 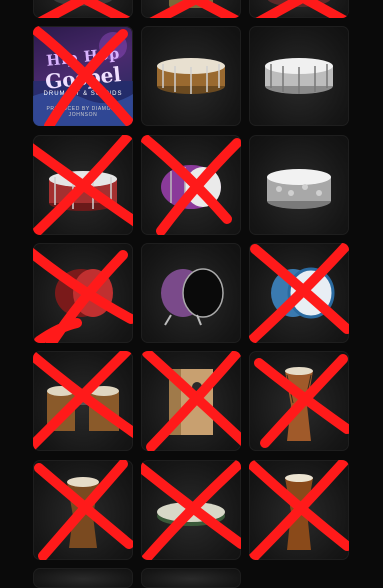 What do you see at coordinates (191, 514) in the screenshot?
I see `frame-drum-image` at bounding box center [191, 514].